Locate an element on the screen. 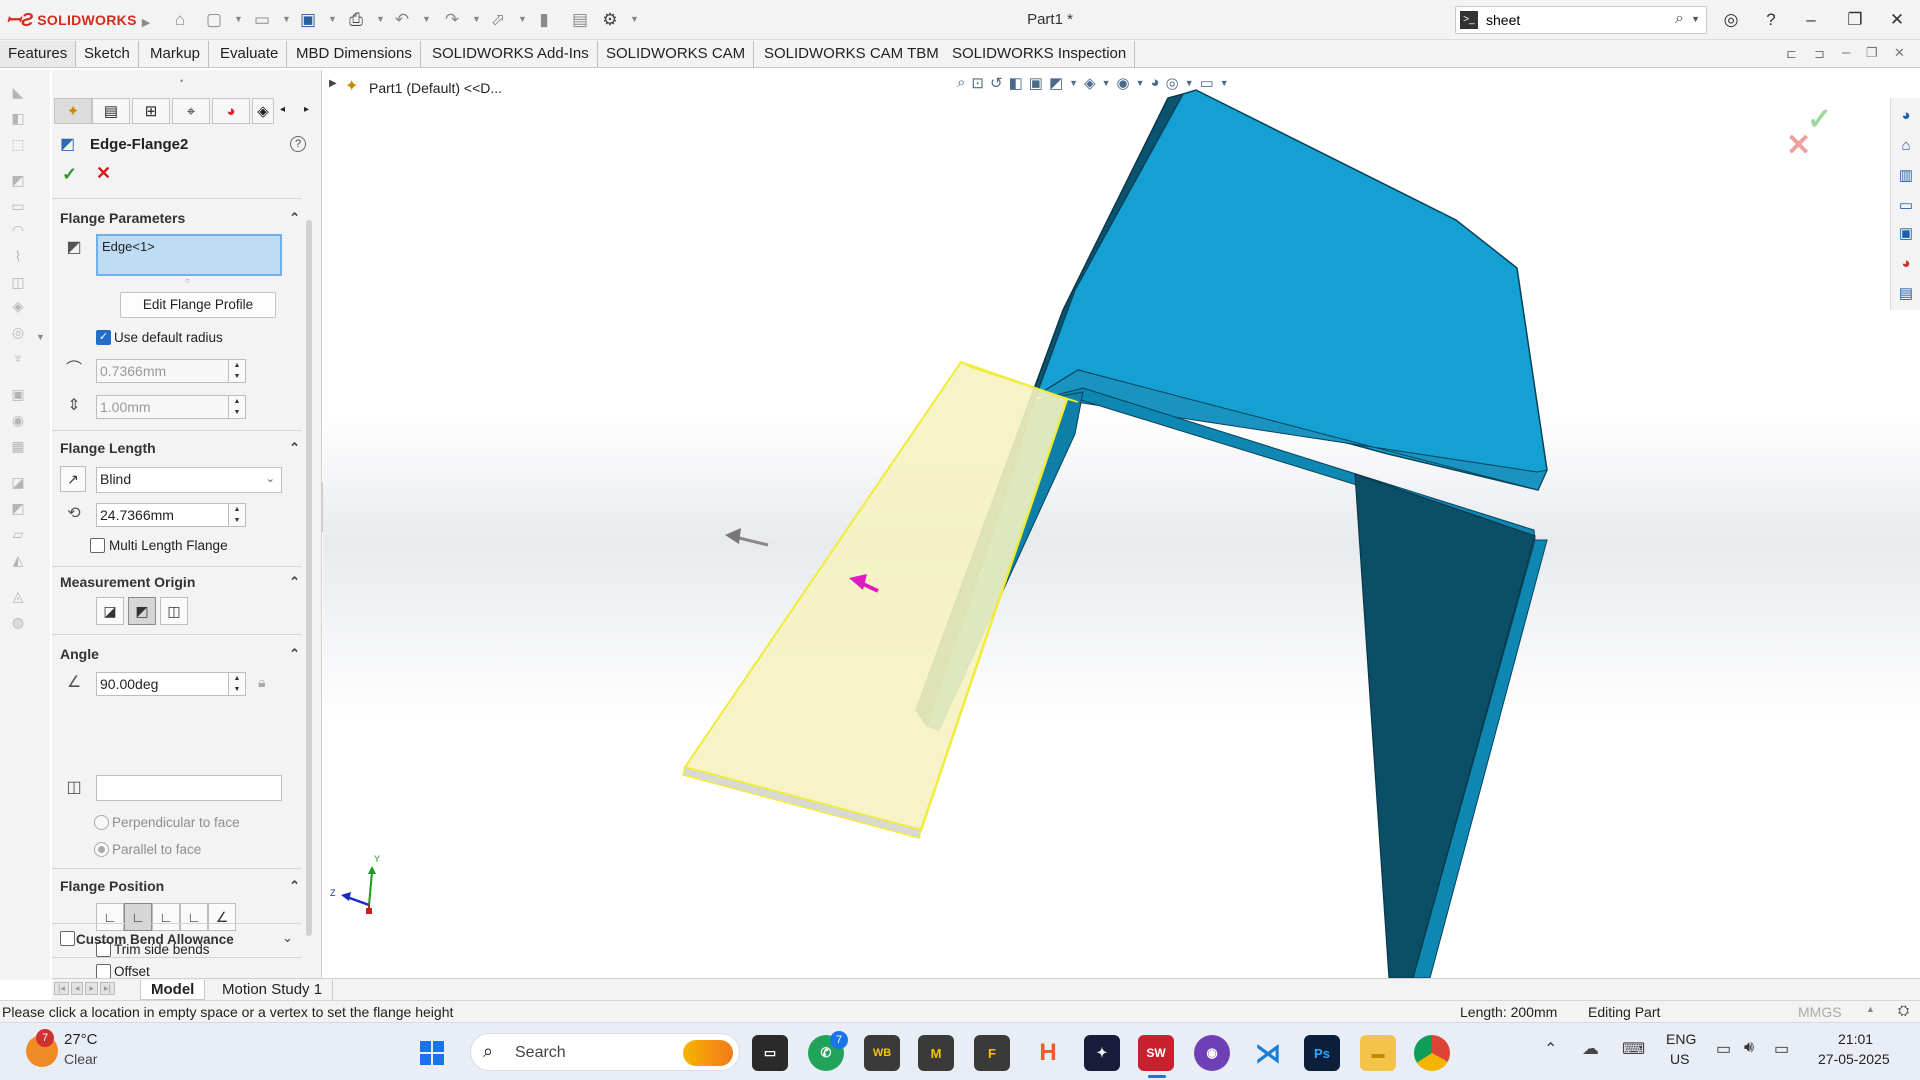 The image size is (1920, 1080). edit-flange-profile-button: Edit Flange Profile is located at coordinates (198, 305).